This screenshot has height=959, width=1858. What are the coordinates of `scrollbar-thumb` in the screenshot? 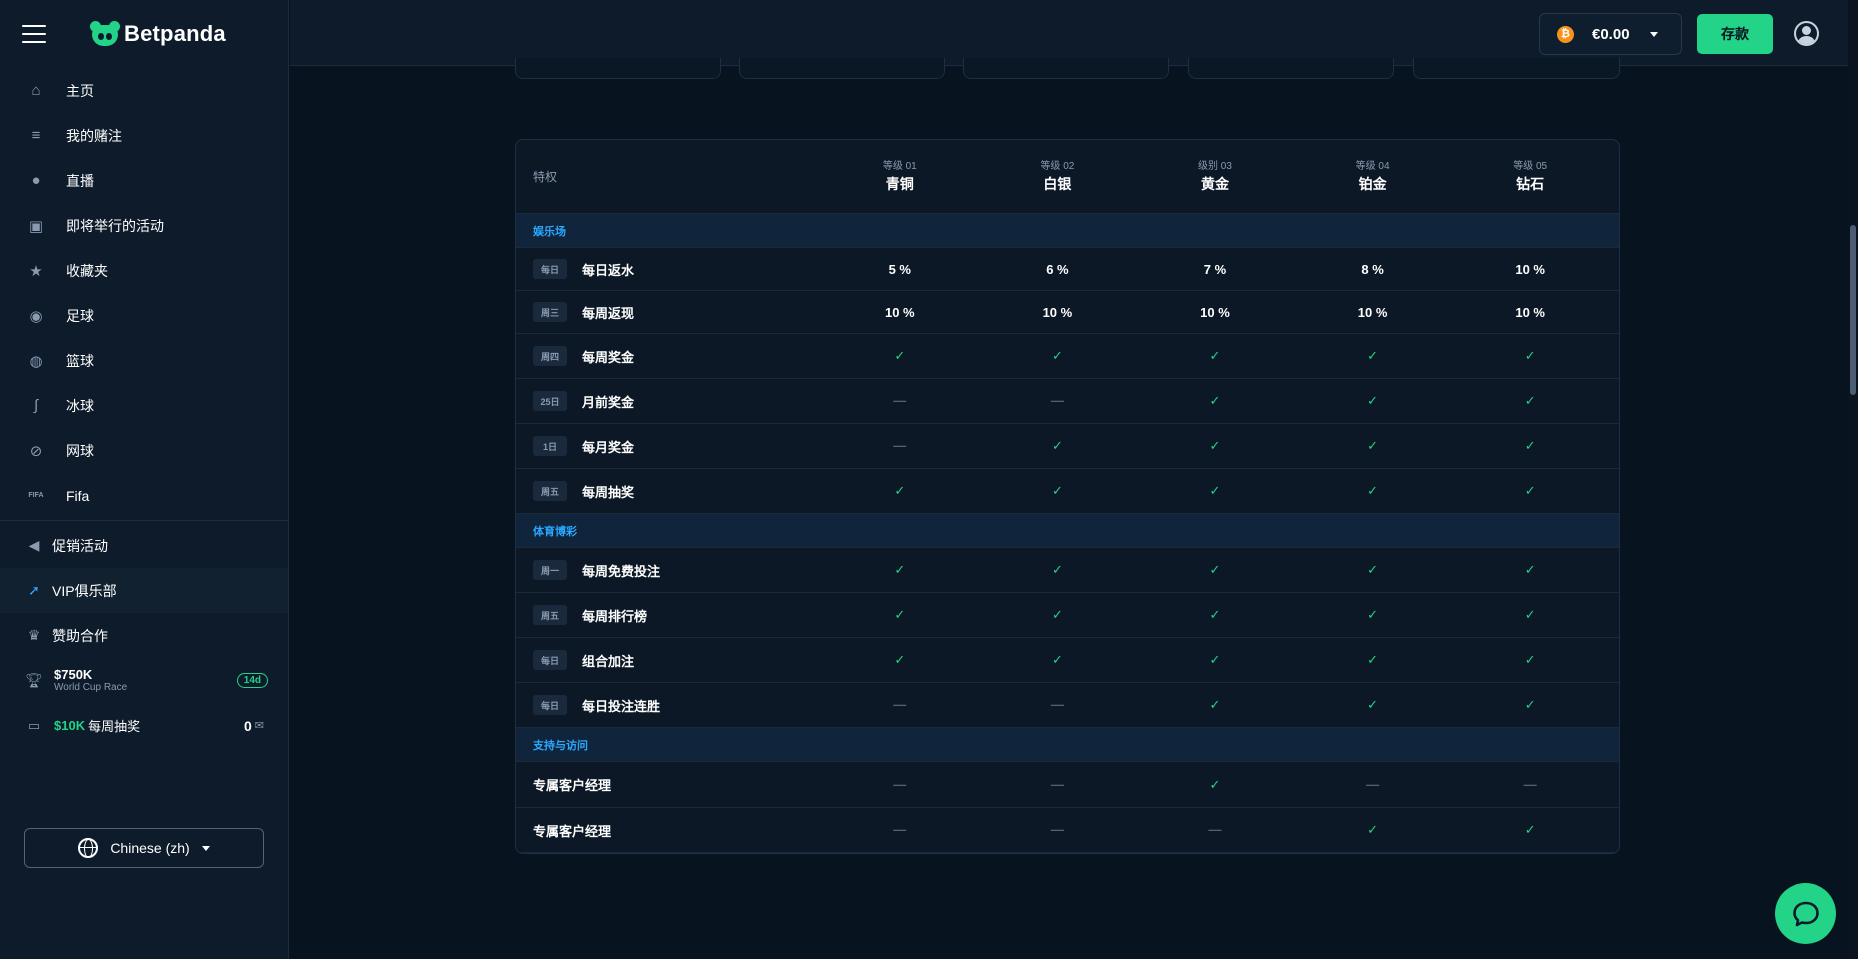 It's located at (1853, 310).